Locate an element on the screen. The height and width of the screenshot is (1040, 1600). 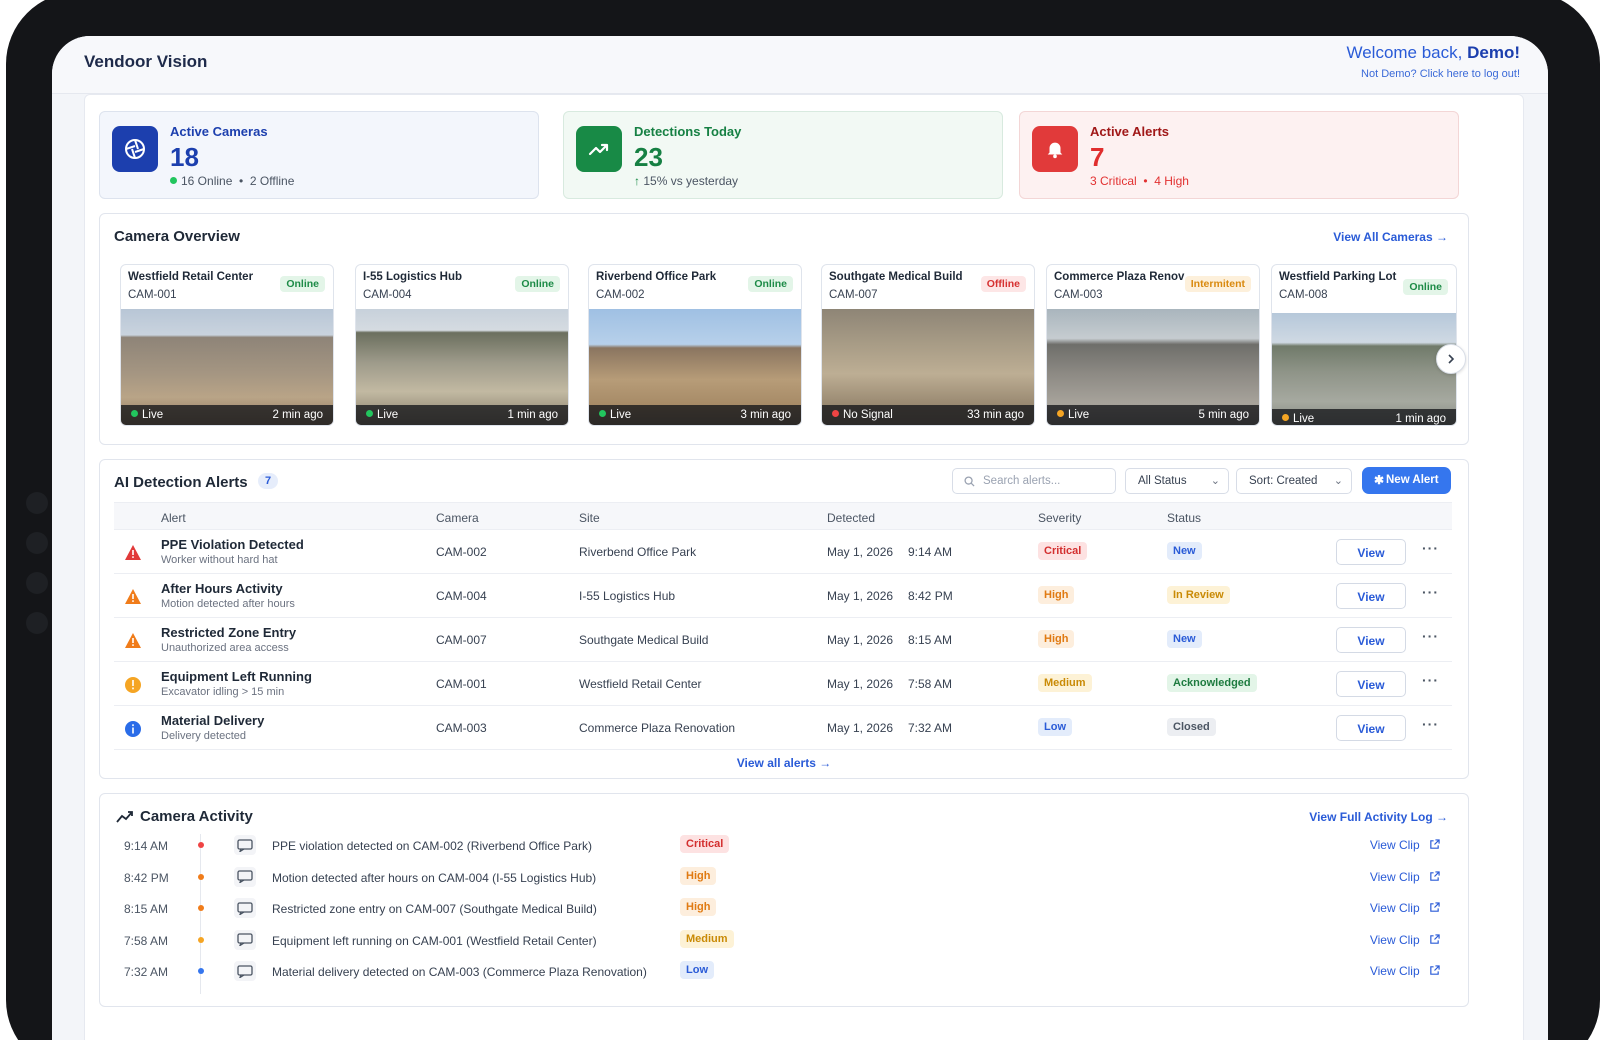
camera-feed-thumbnail: No Signal 33 min ago is located at coordinates (928, 367).